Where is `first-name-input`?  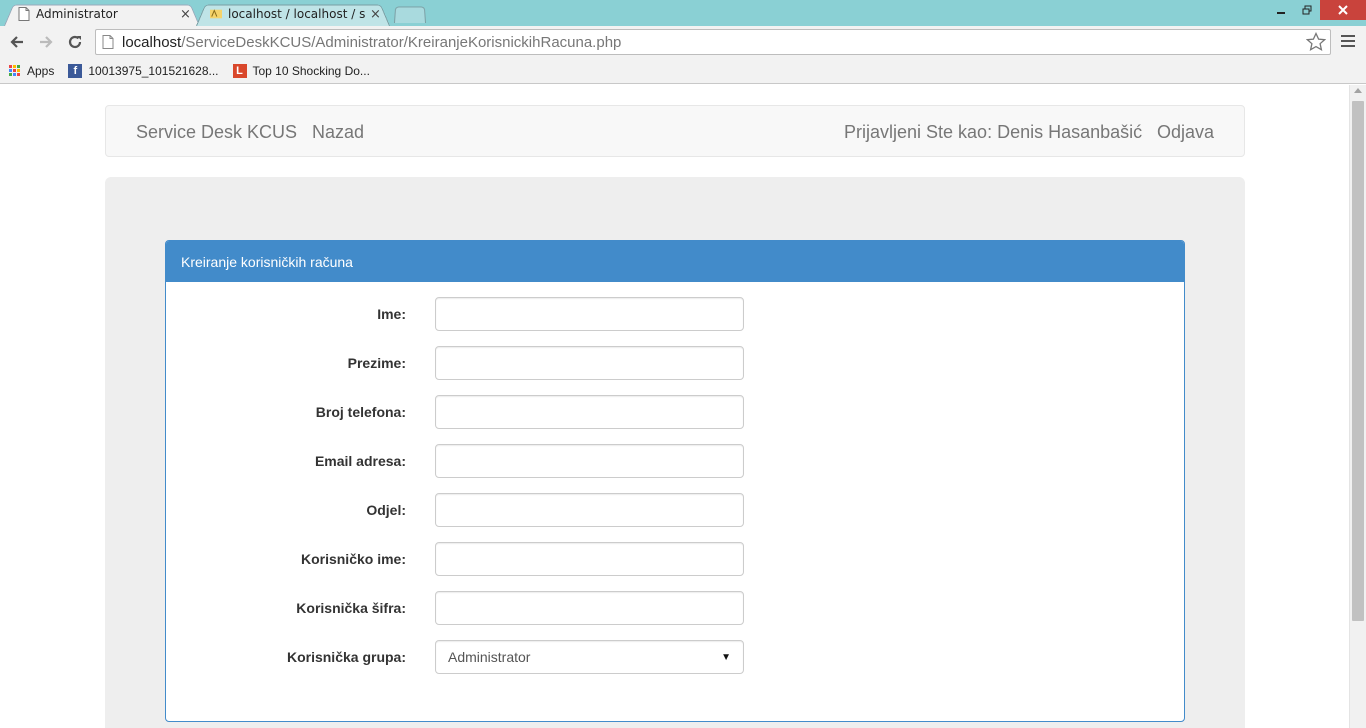 first-name-input is located at coordinates (589, 314).